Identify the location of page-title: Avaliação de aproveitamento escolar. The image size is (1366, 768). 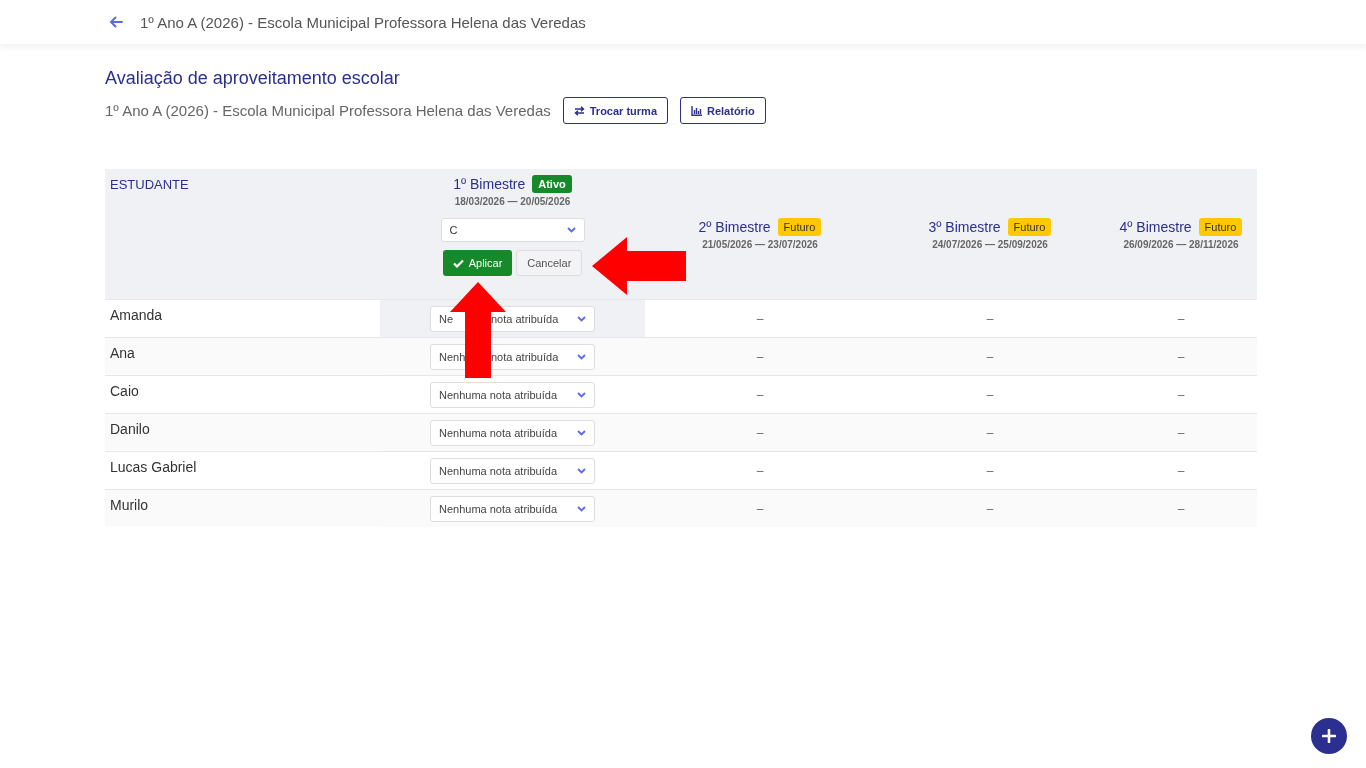
(253, 78).